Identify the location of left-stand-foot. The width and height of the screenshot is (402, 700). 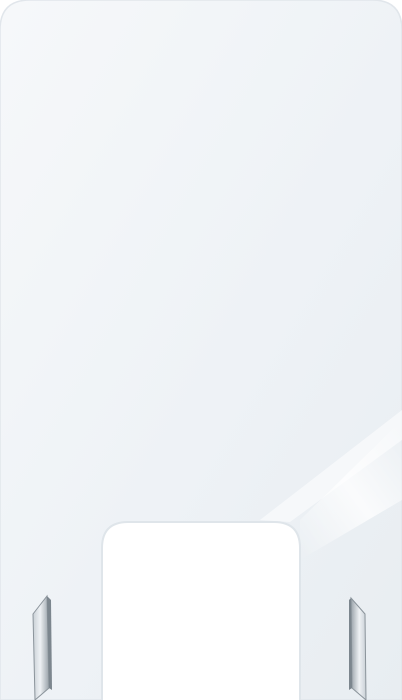
(42, 647).